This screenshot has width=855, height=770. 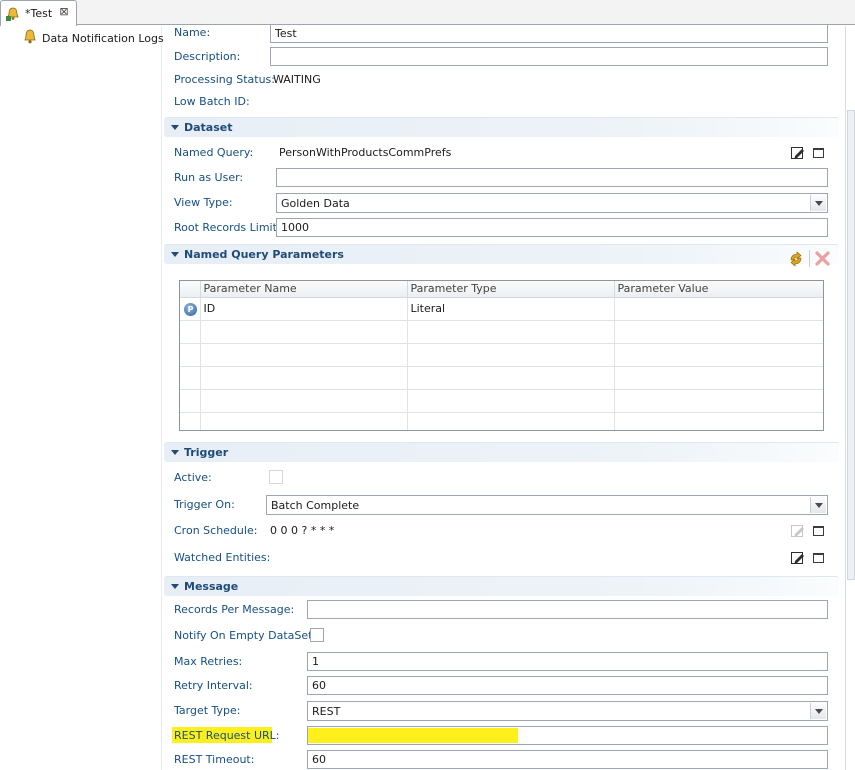 What do you see at coordinates (552, 177) in the screenshot?
I see `run-as-user-input` at bounding box center [552, 177].